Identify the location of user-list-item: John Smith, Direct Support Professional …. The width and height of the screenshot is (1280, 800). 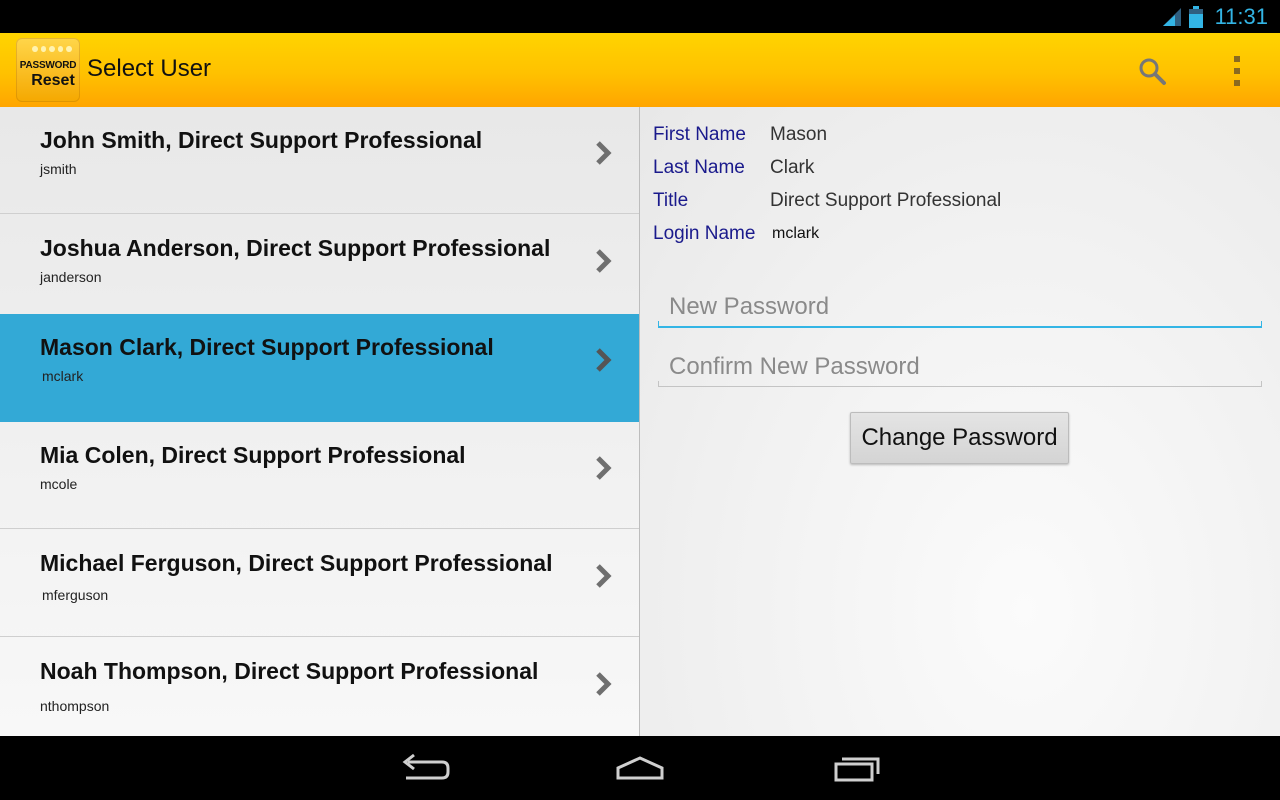
(319, 160).